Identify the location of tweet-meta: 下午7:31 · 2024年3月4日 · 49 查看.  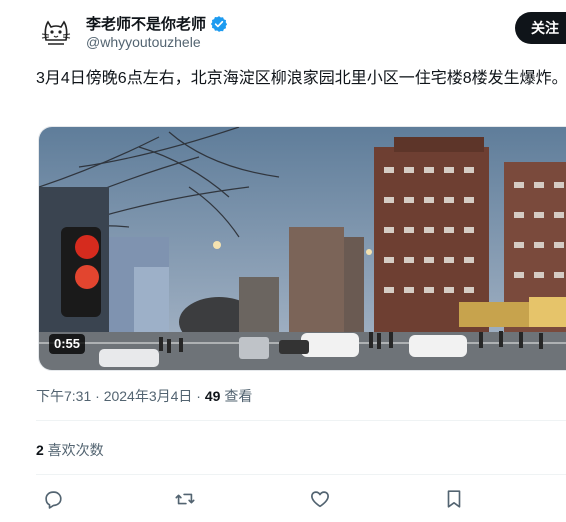
(144, 396).